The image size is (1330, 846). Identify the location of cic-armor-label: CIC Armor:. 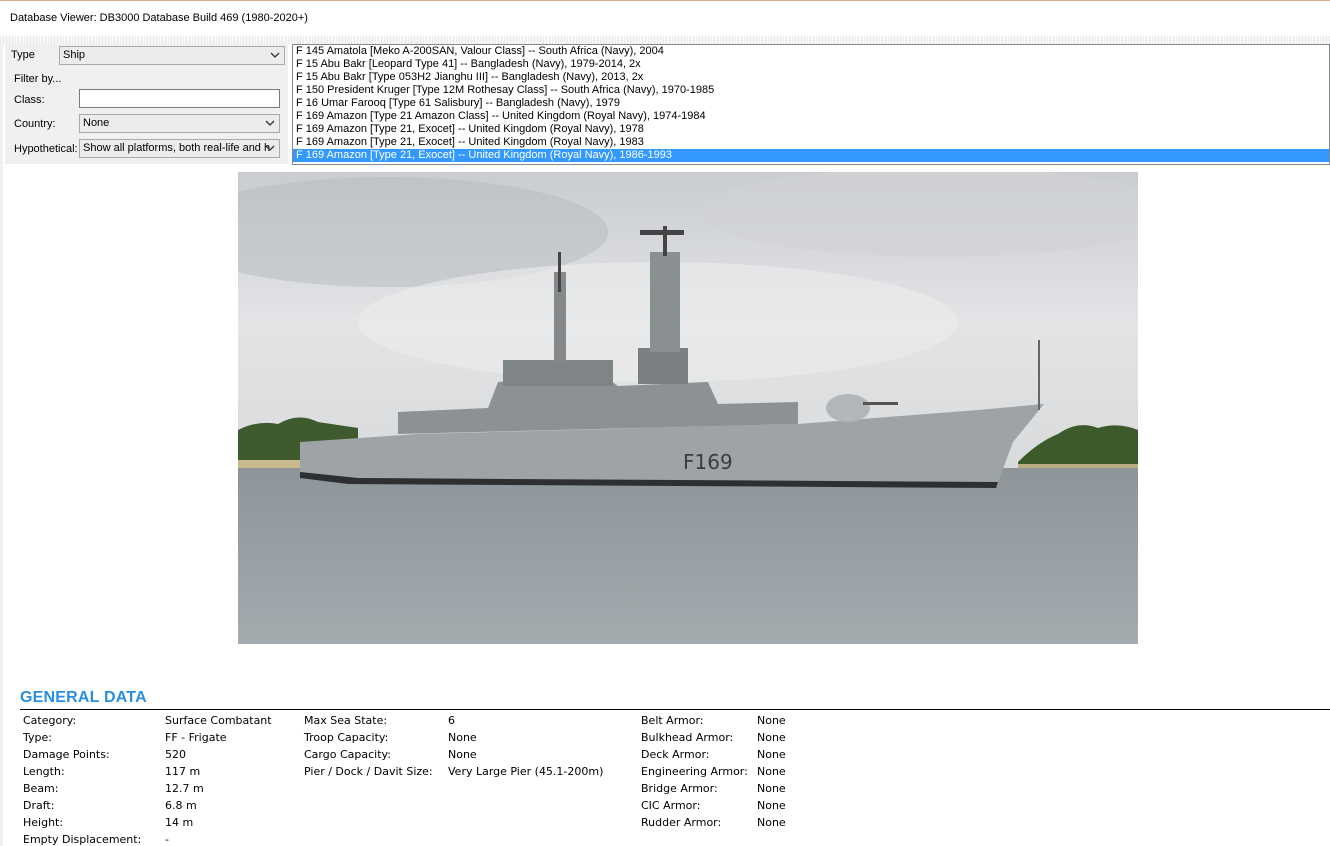
(671, 805).